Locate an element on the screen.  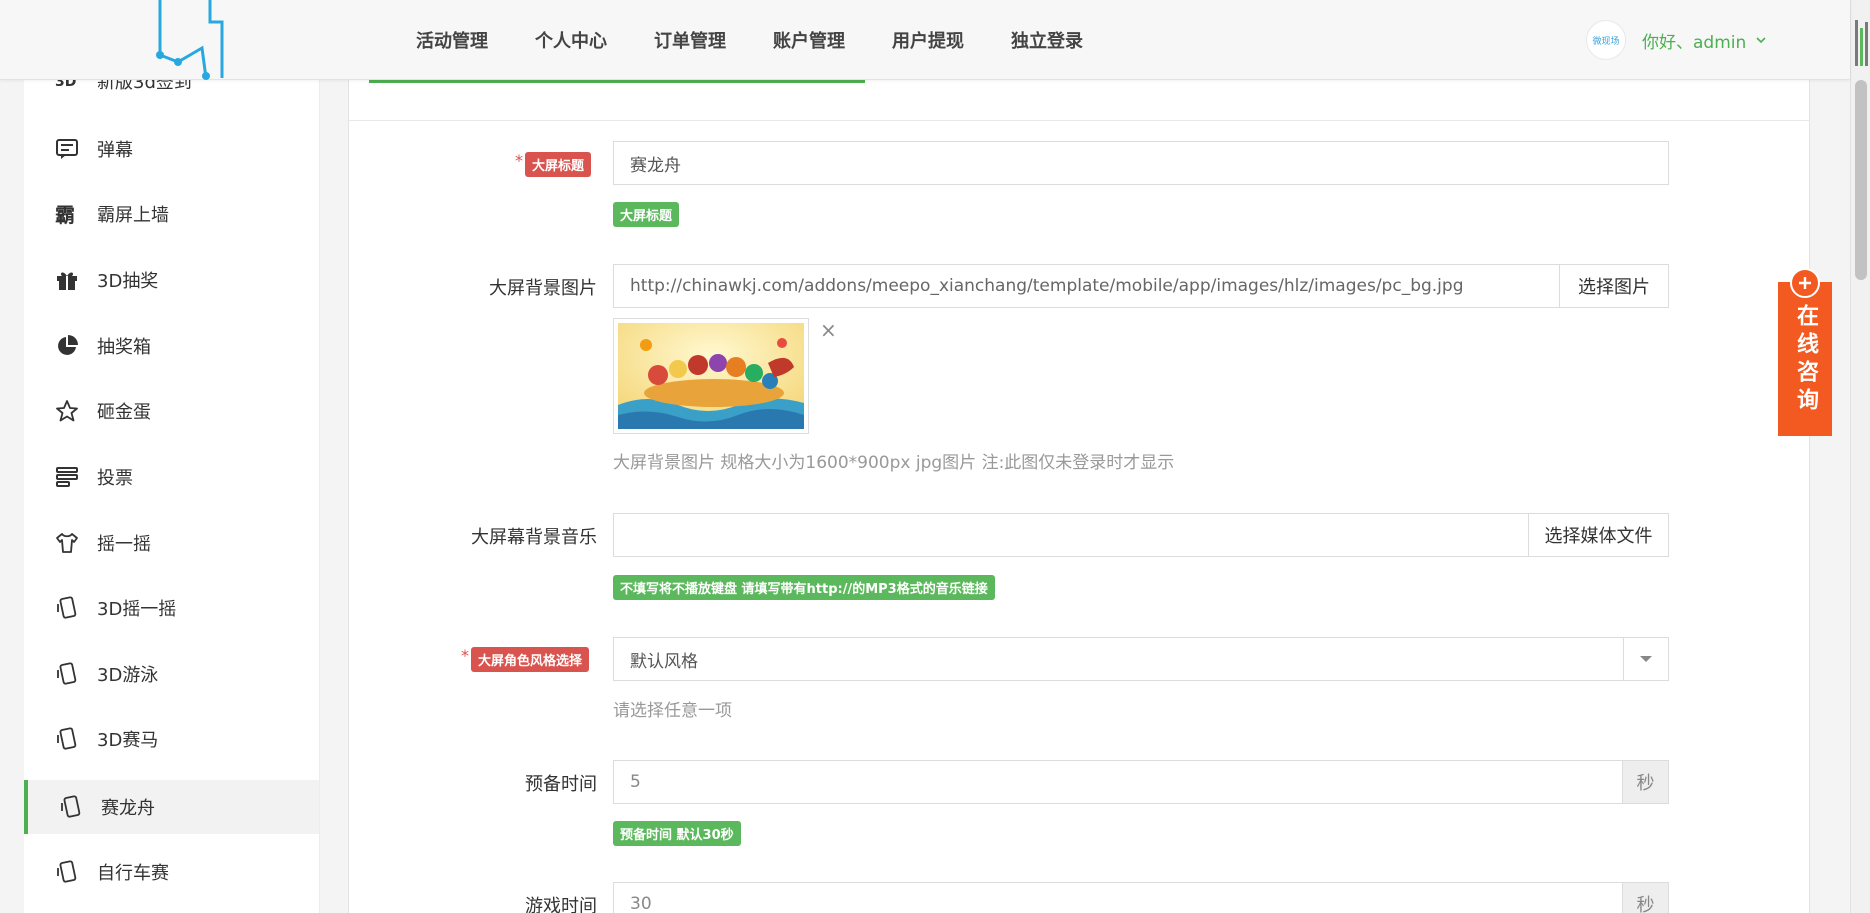
header-divider is located at coordinates (1079, 120).